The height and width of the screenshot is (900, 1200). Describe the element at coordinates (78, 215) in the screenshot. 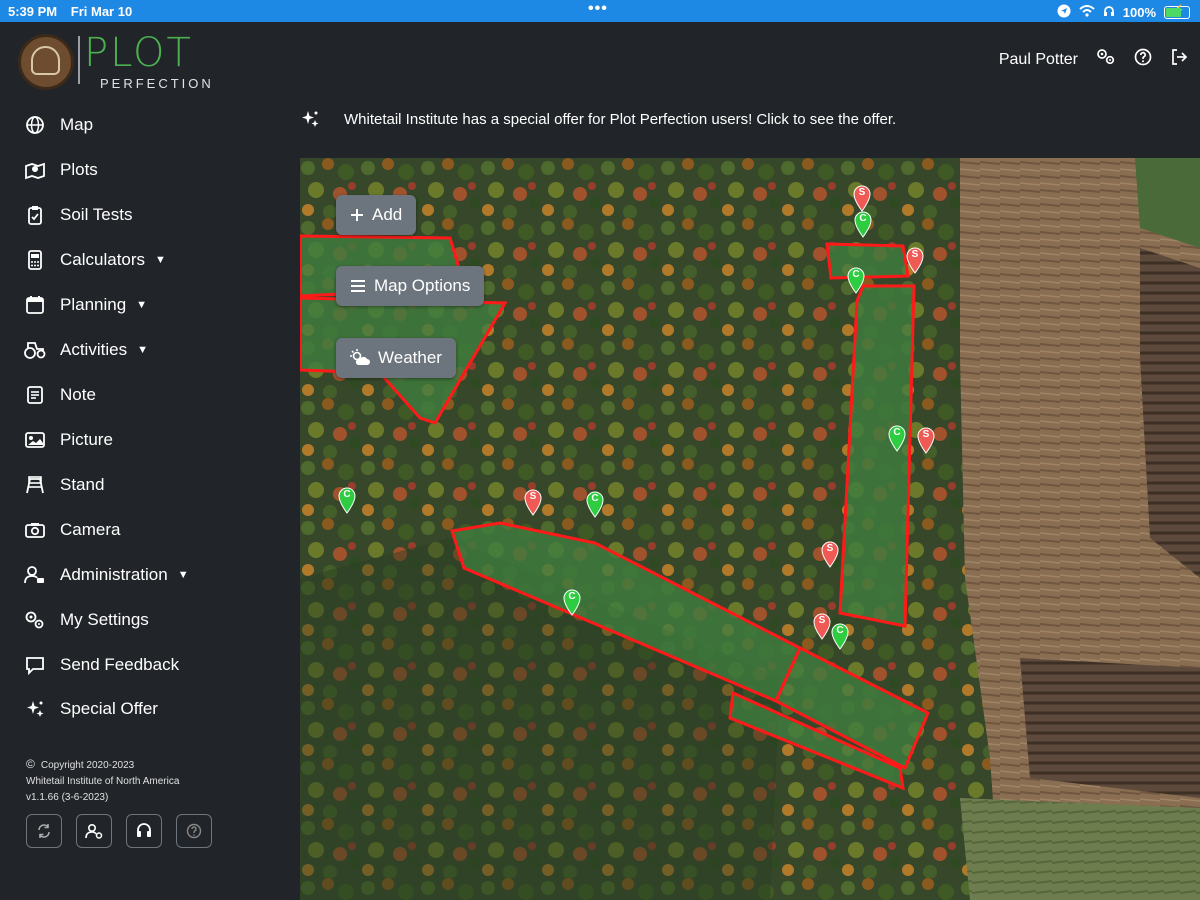

I see `sidebar-item-soil-tests: Soil Tests` at that location.